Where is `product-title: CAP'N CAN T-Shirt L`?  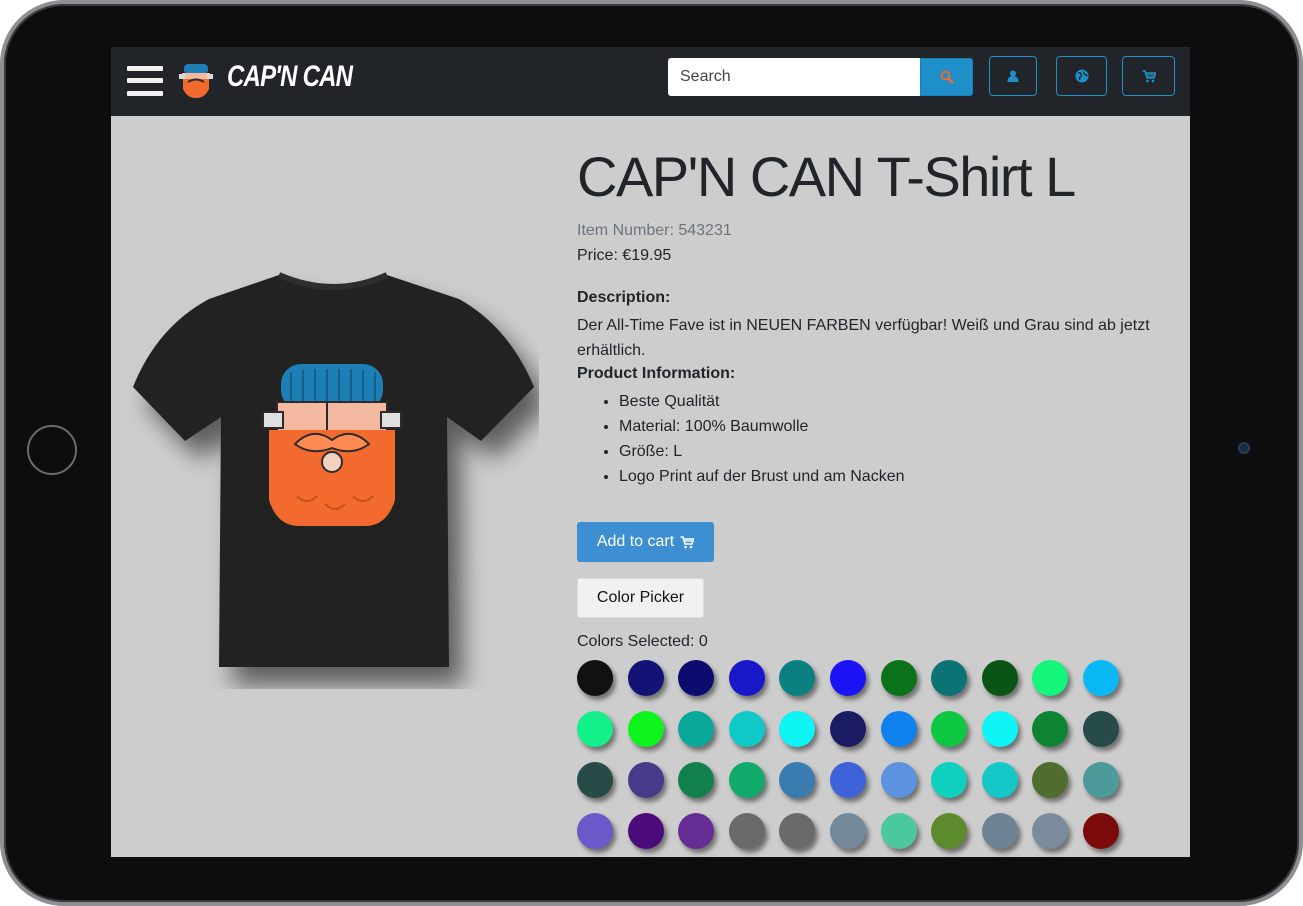 product-title: CAP'N CAN T-Shirt L is located at coordinates (826, 176).